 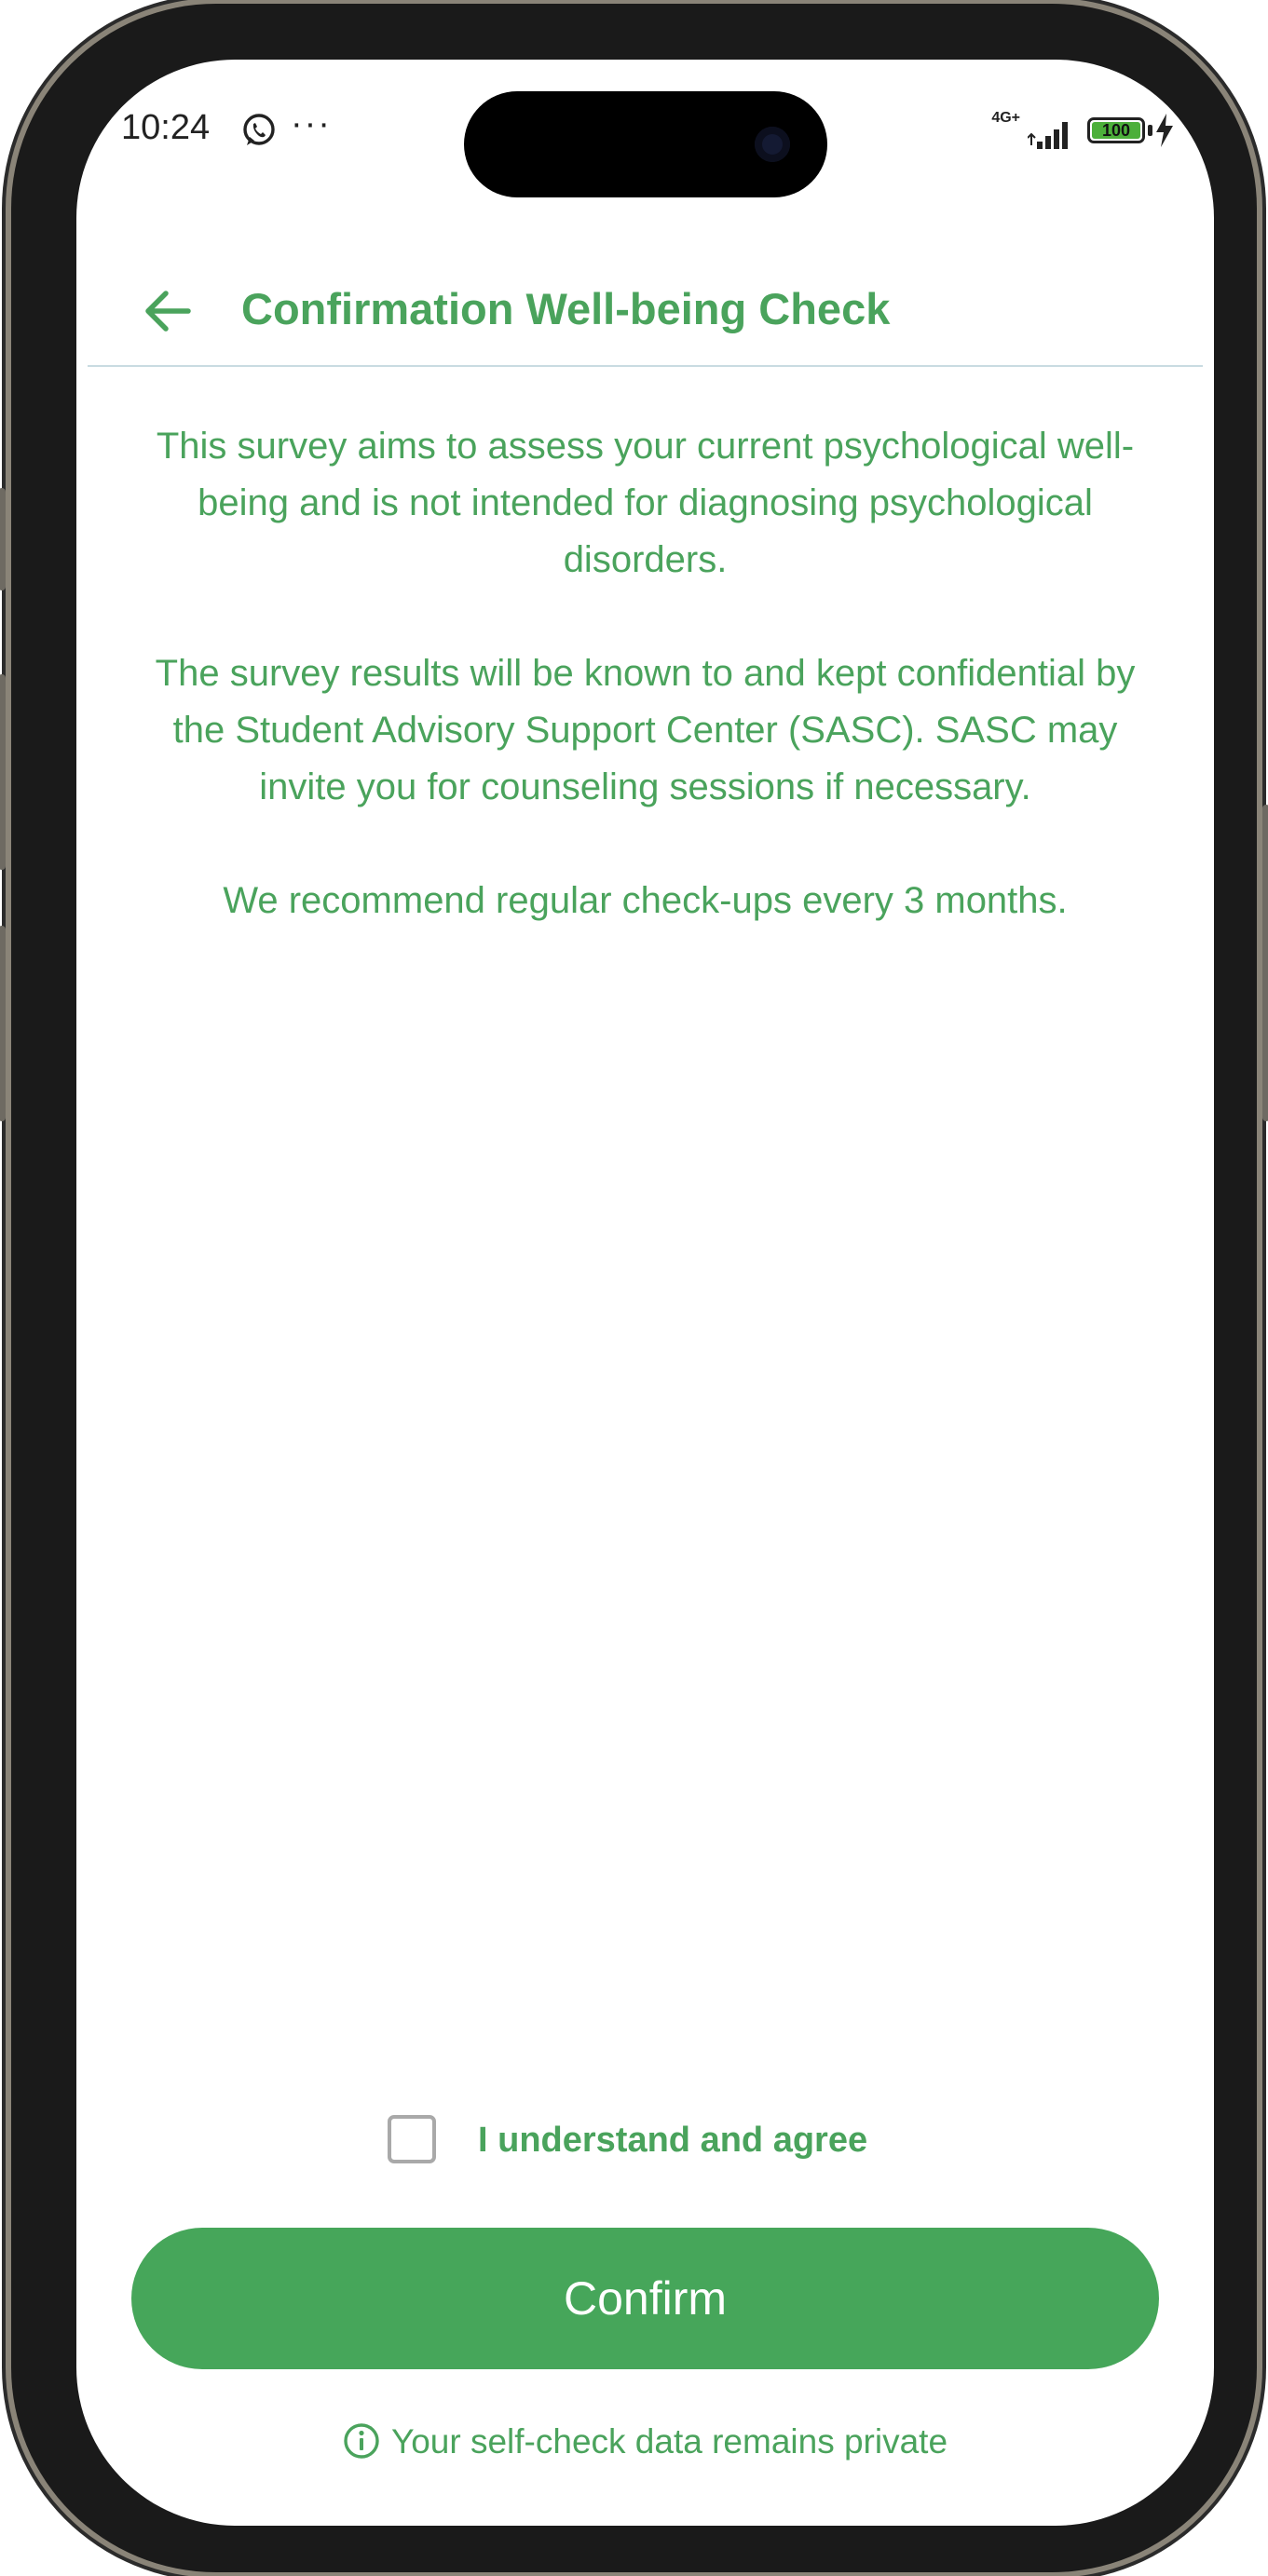 I want to click on battery-level: 100, so click(x=1116, y=130).